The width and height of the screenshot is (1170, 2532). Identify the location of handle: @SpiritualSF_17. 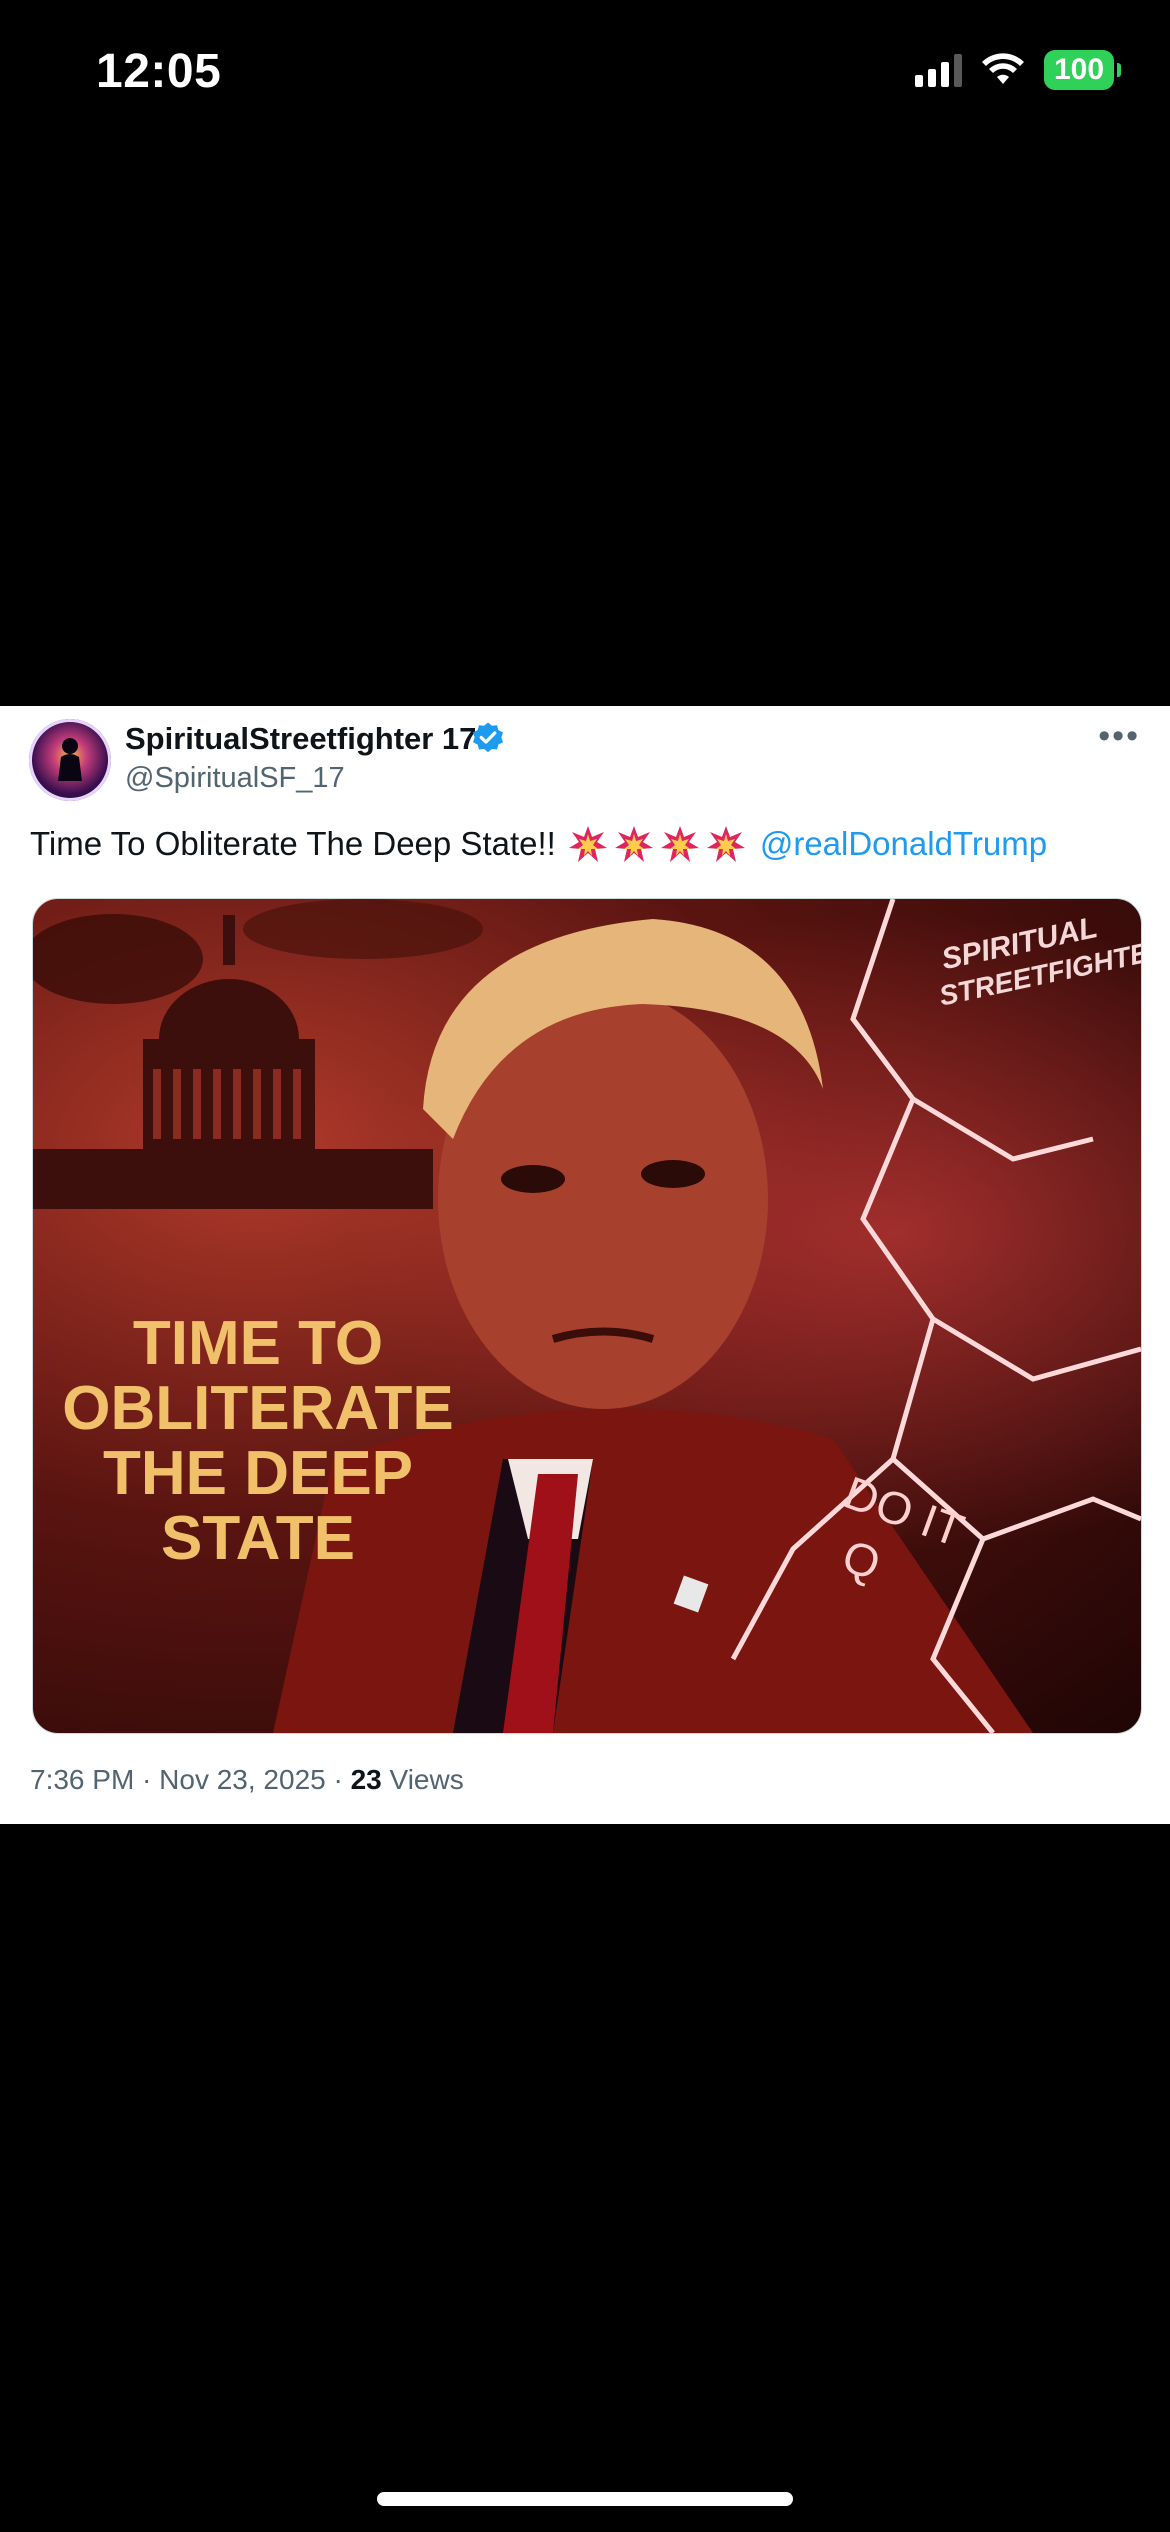
(235, 778).